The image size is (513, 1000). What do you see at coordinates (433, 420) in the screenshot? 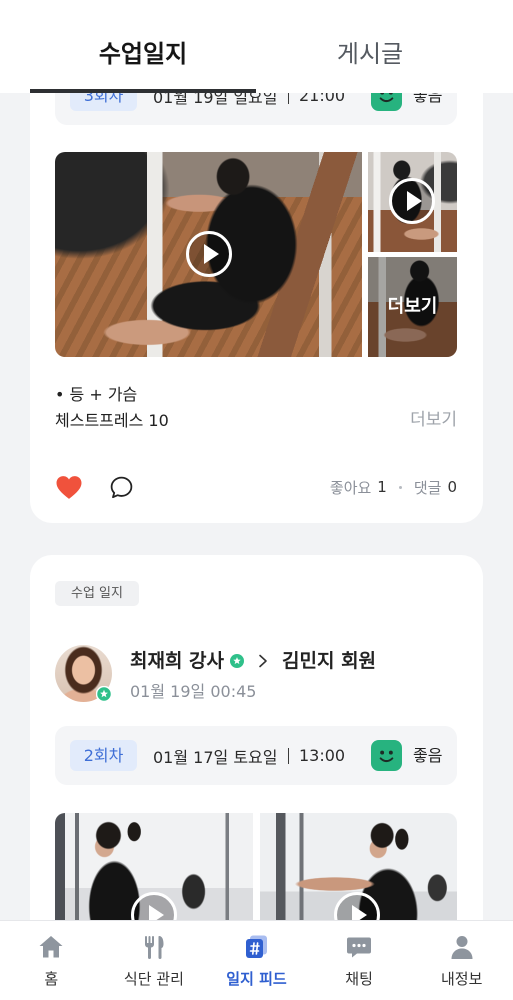
I see `read-more-link: 더보기` at bounding box center [433, 420].